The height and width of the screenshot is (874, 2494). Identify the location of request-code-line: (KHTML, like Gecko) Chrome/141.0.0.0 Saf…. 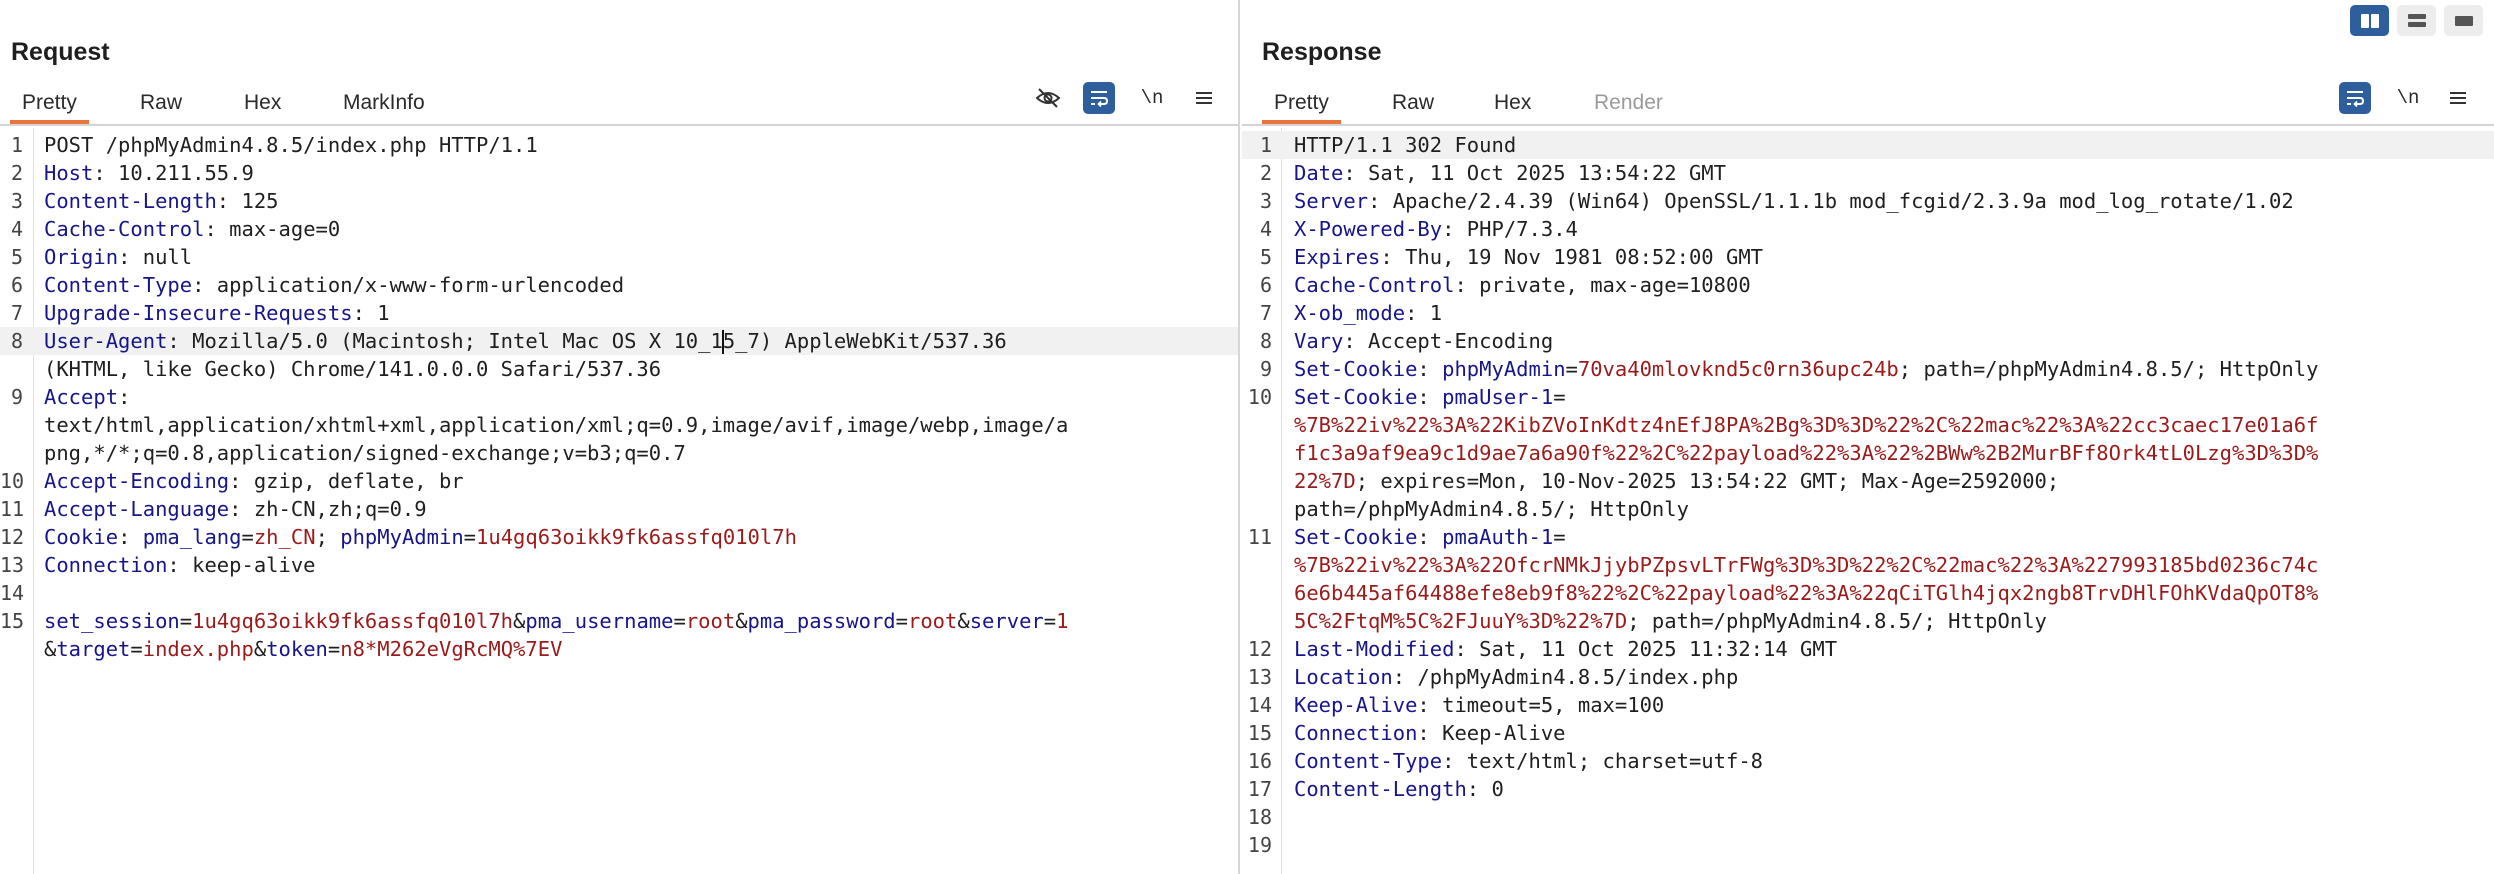
(619, 369).